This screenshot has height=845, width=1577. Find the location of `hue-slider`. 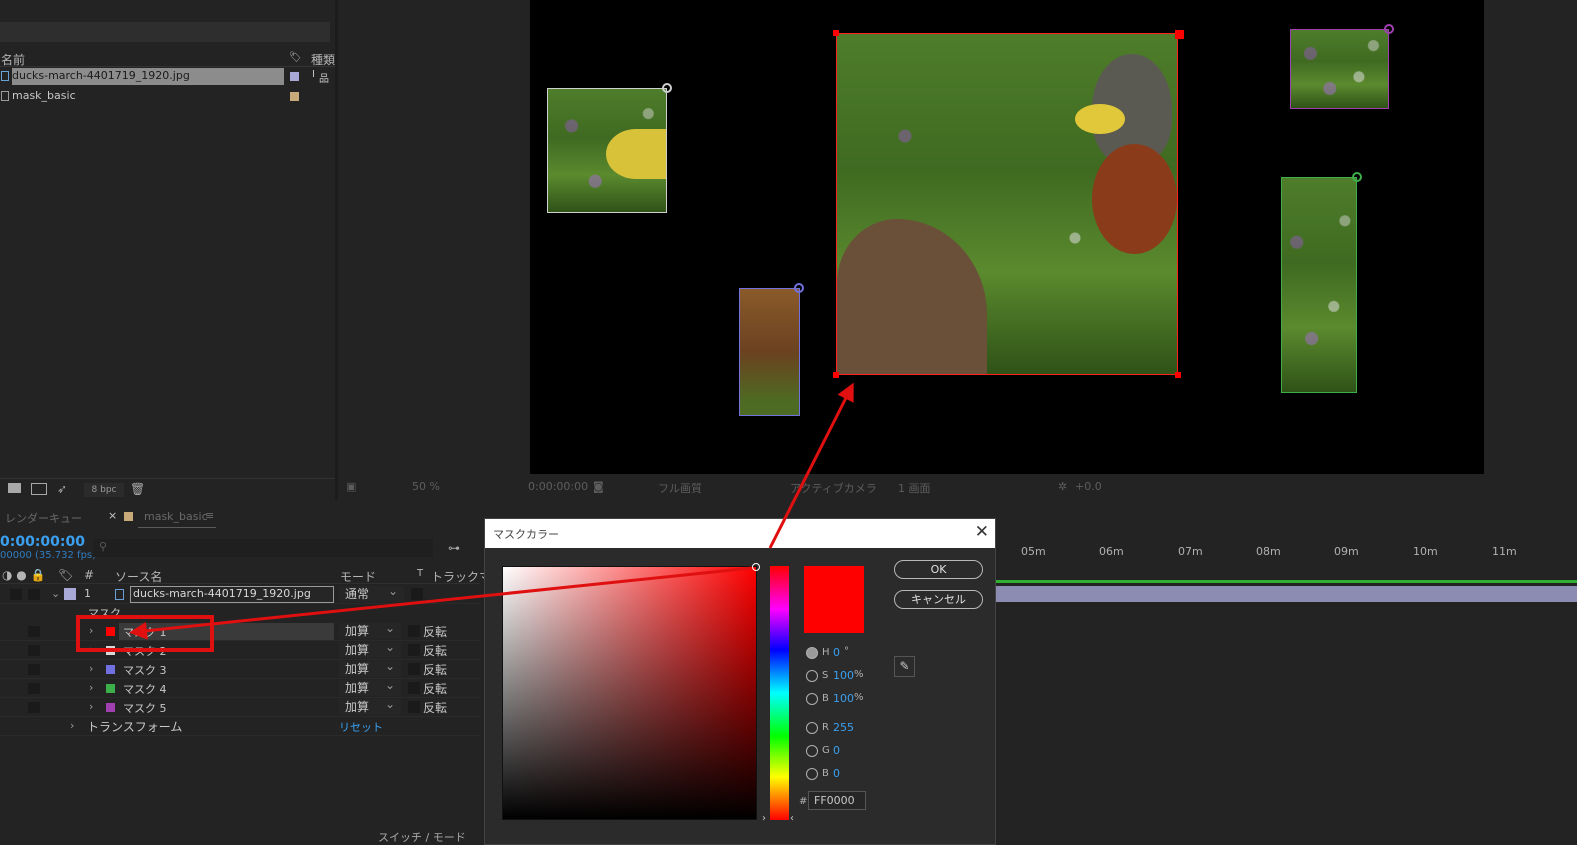

hue-slider is located at coordinates (779, 693).